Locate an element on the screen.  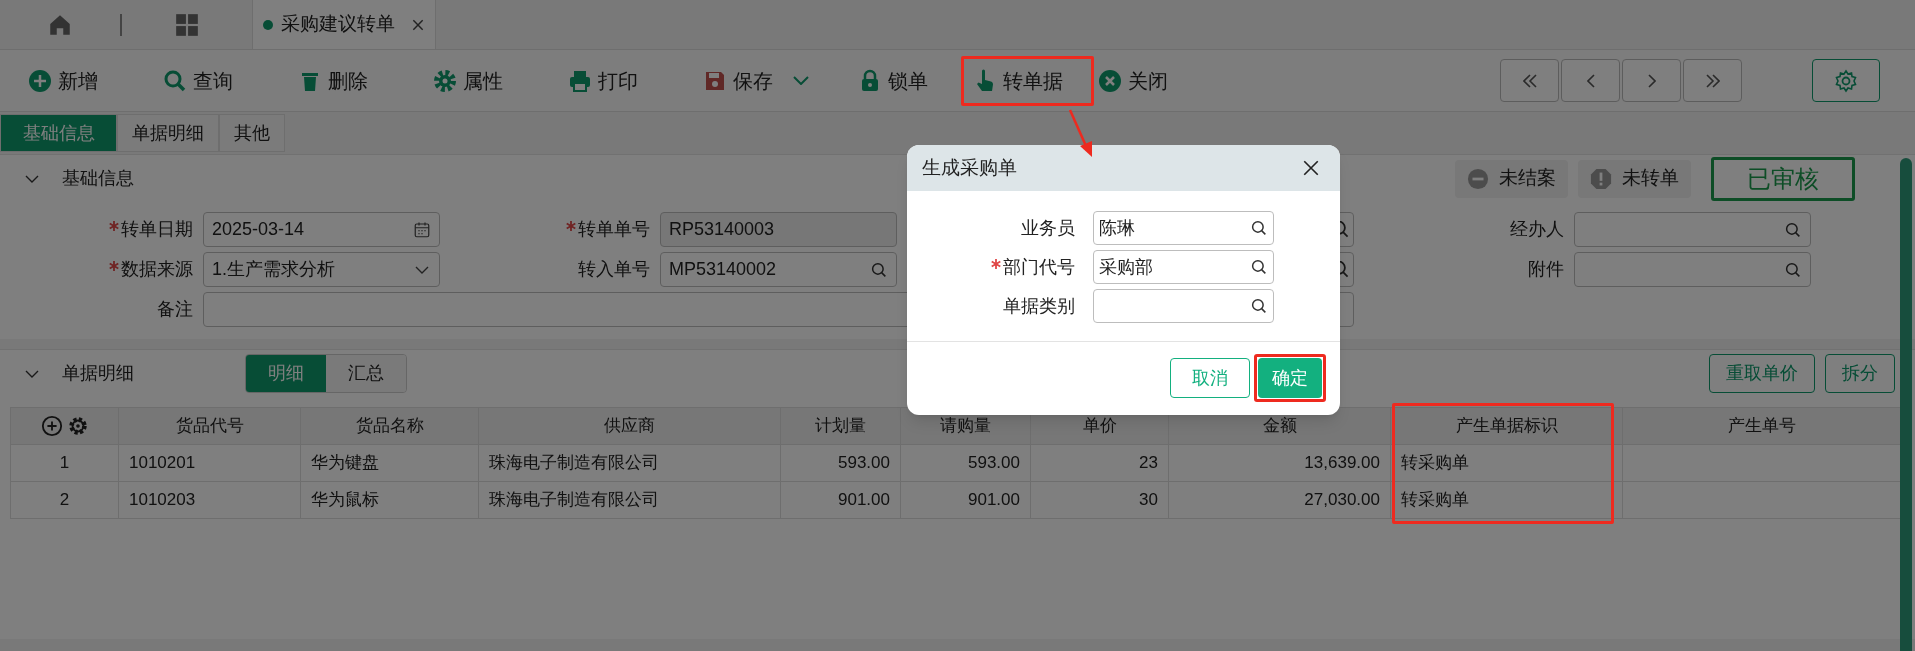
add-icon is located at coordinates (40, 80).